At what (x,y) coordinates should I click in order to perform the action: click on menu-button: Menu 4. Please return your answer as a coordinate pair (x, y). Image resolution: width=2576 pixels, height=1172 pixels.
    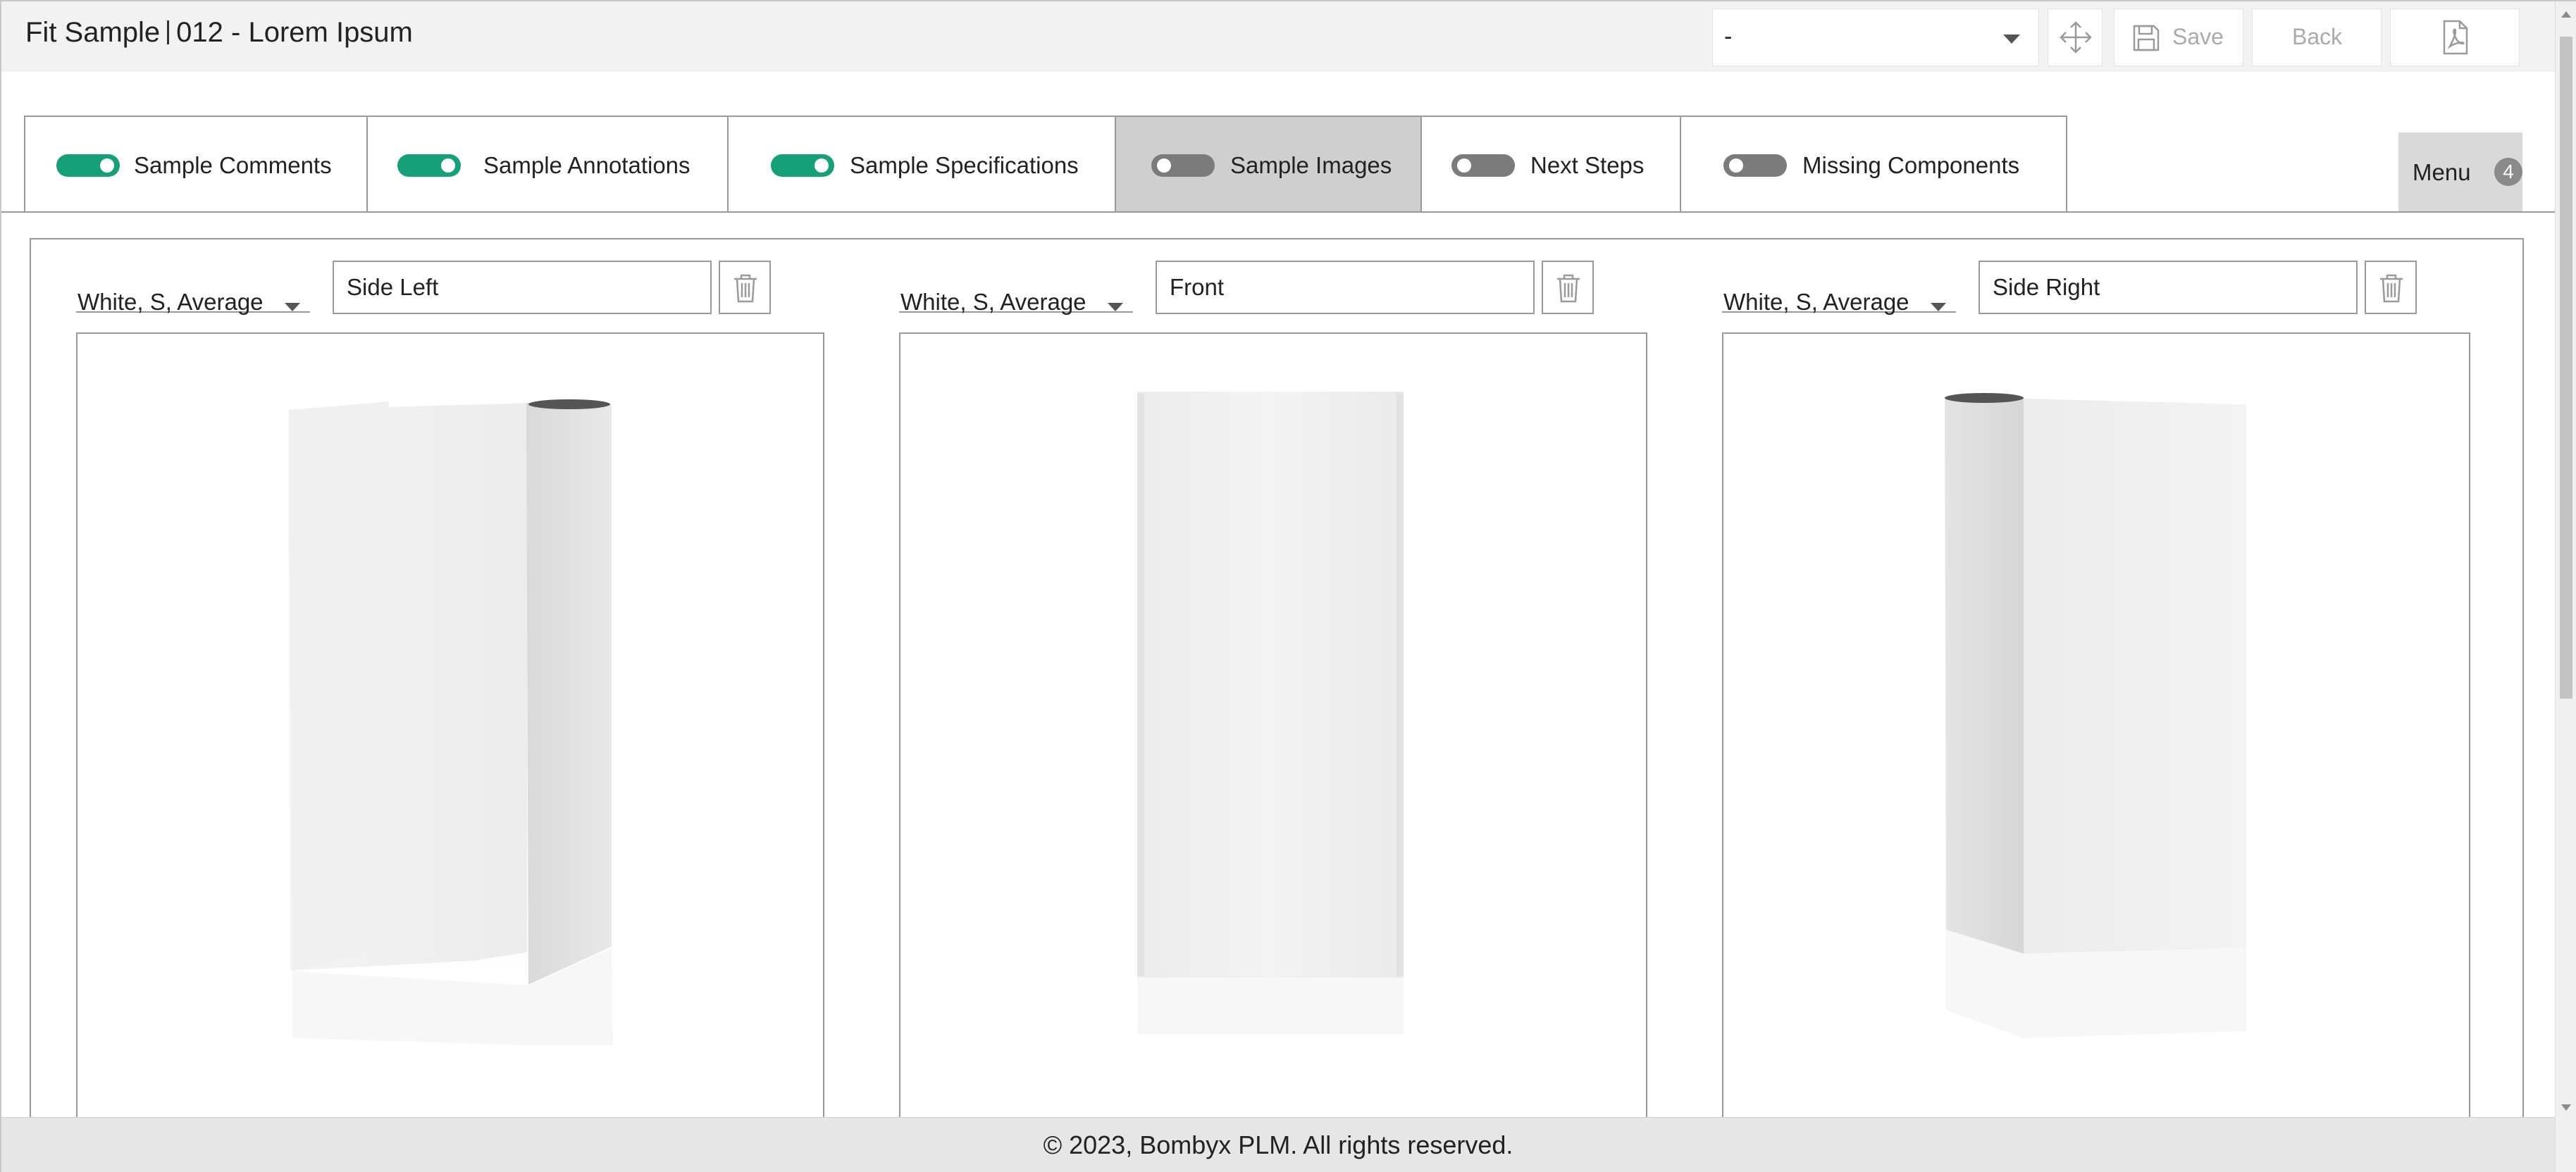
    Looking at the image, I should click on (2460, 171).